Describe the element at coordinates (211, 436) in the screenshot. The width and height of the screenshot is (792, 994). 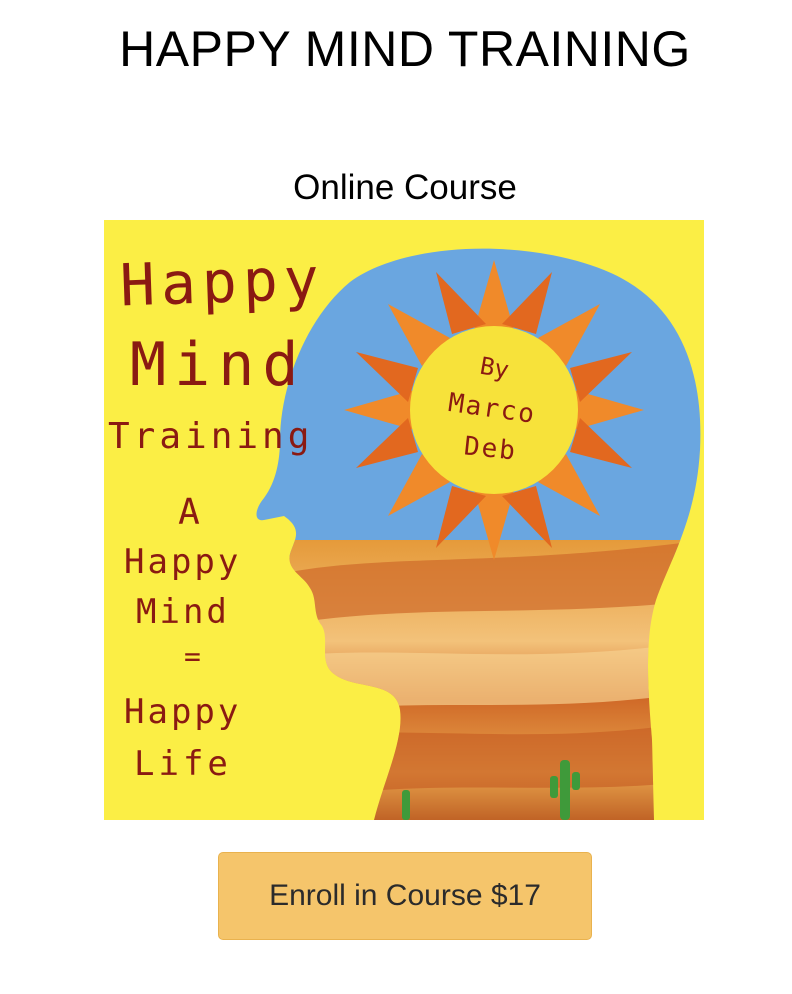
I see `cover-title-training: Training` at that location.